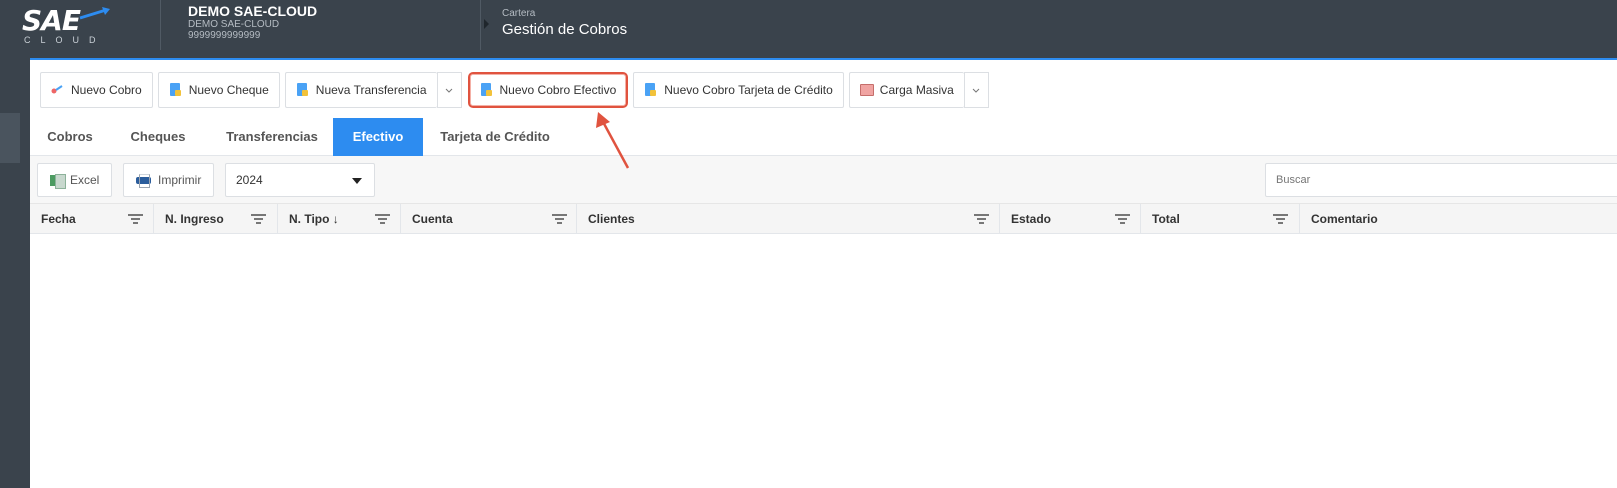  I want to click on column-header-n-tipo: N. Tipo ↓, so click(339, 219).